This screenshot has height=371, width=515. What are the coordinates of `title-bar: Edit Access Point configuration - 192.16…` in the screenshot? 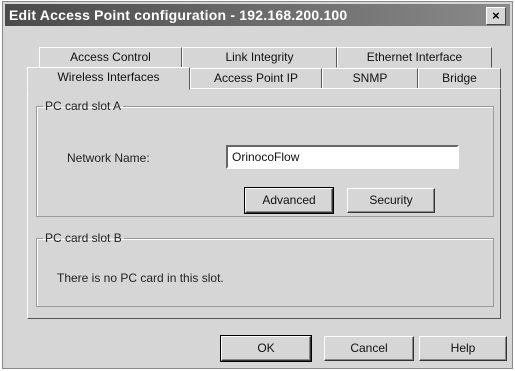 It's located at (257, 15).